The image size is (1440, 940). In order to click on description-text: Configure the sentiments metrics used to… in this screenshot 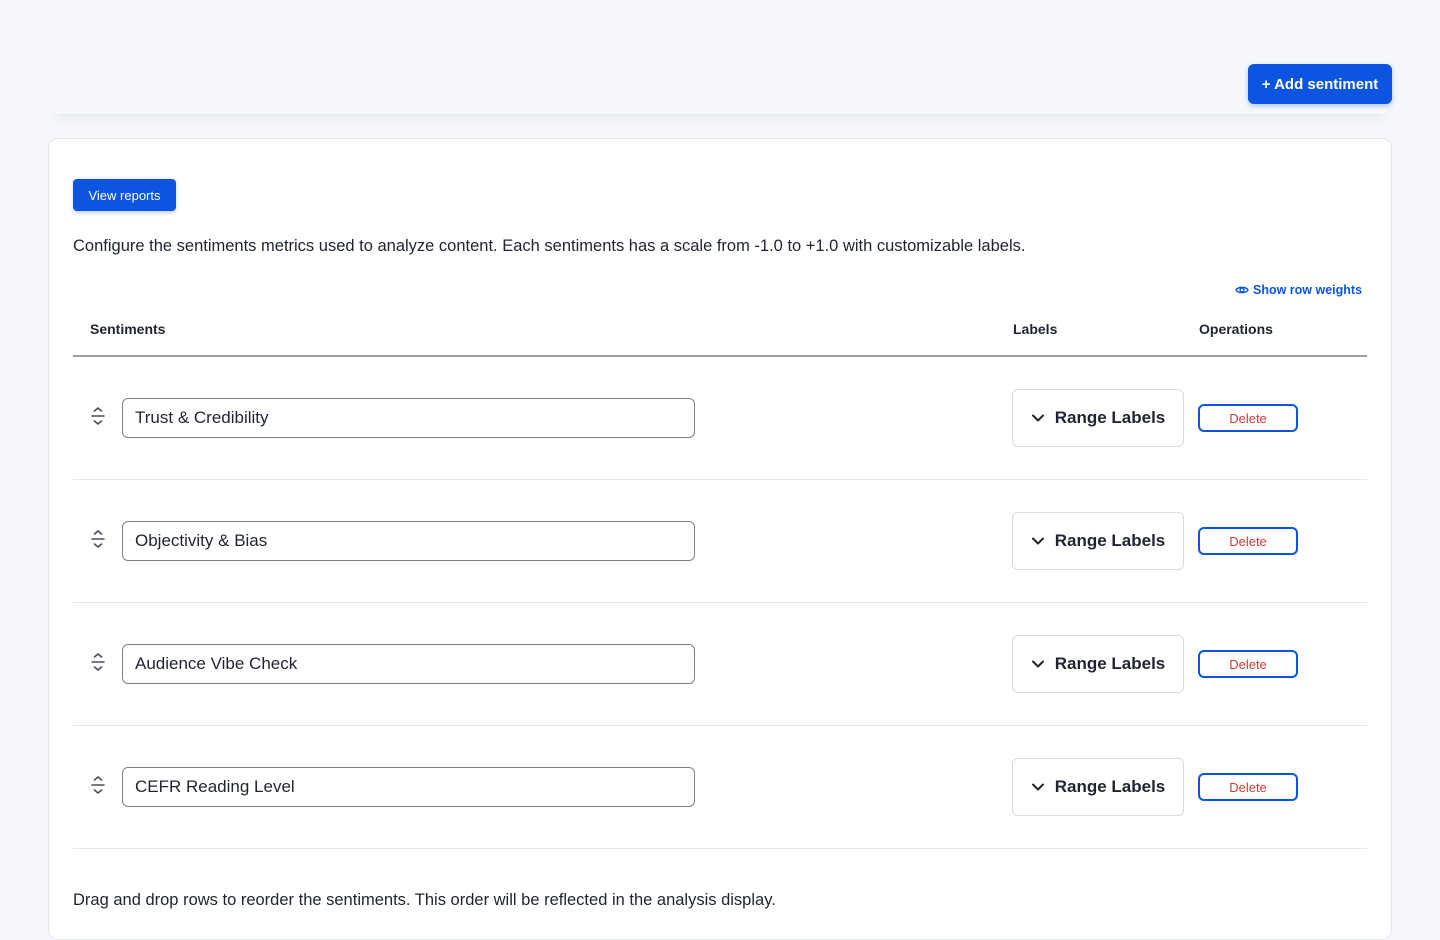, I will do `click(549, 246)`.